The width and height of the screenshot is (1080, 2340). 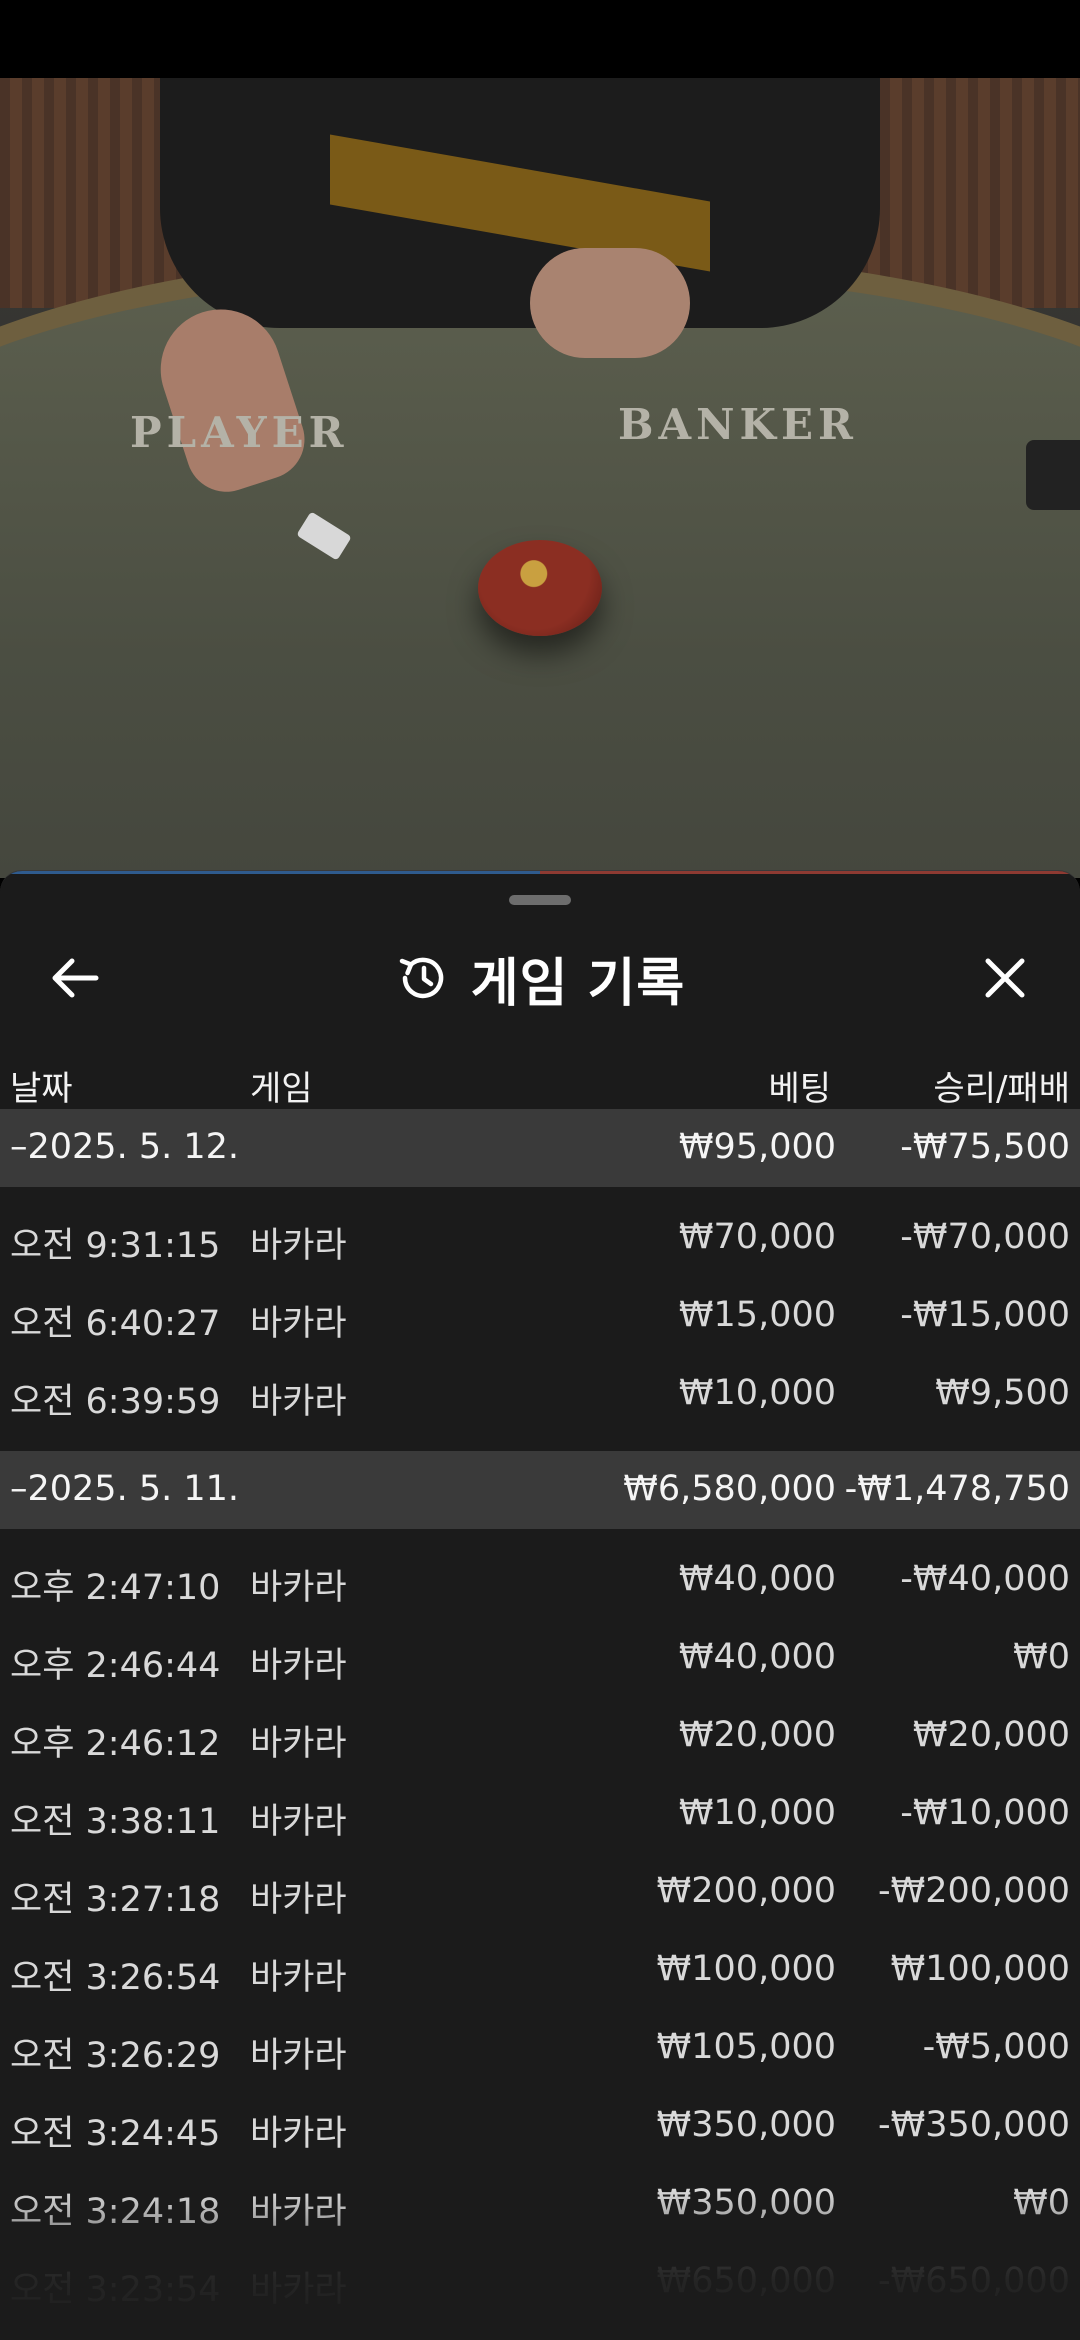 What do you see at coordinates (115, 2212) in the screenshot?
I see `row-time: 오전 3:24:18` at bounding box center [115, 2212].